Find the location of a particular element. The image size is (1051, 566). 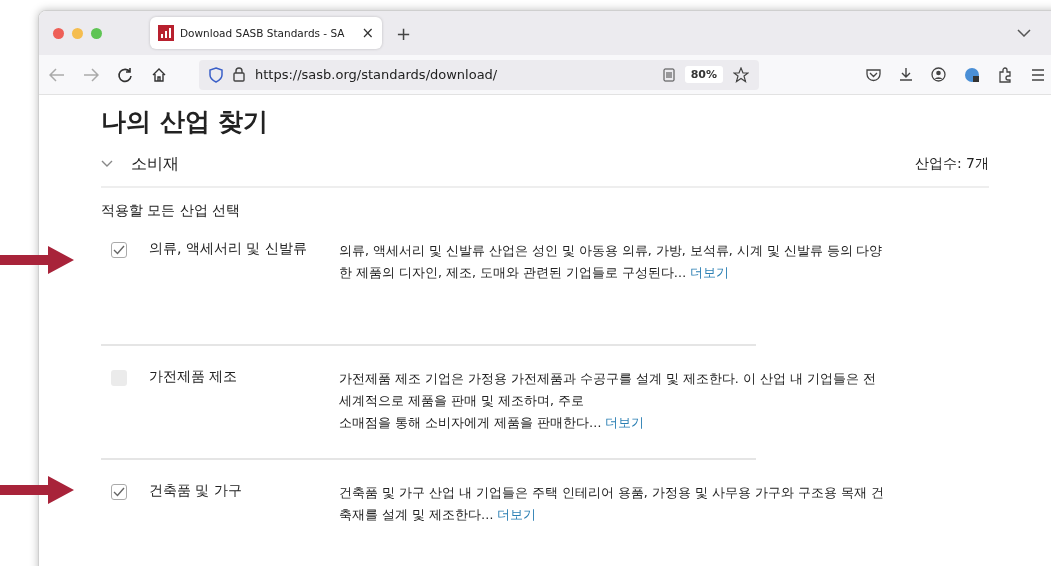

extension-icon is located at coordinates (972, 74).